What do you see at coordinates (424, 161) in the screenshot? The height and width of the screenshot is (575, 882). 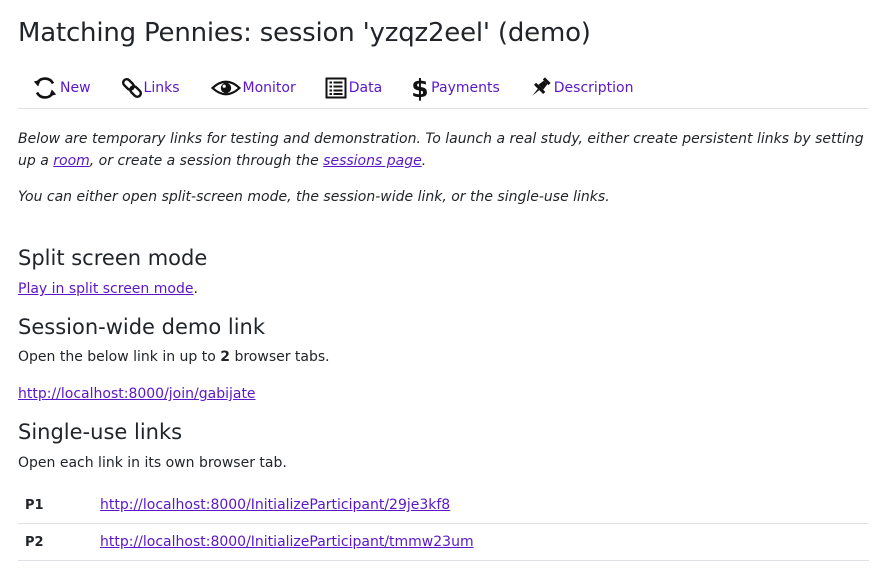 I see `intro-text-3: .` at bounding box center [424, 161].